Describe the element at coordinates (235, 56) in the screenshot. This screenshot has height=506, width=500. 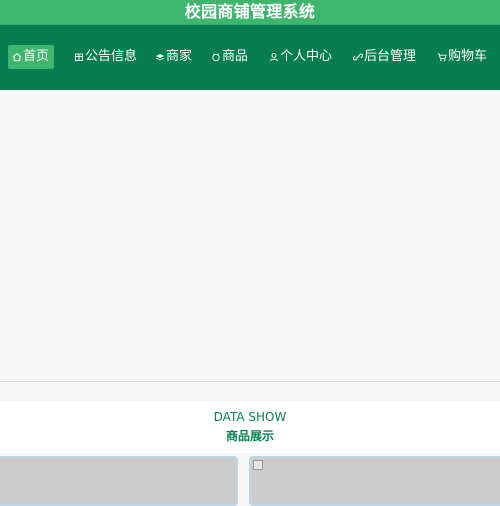
I see `nav-item-label: 商品` at that location.